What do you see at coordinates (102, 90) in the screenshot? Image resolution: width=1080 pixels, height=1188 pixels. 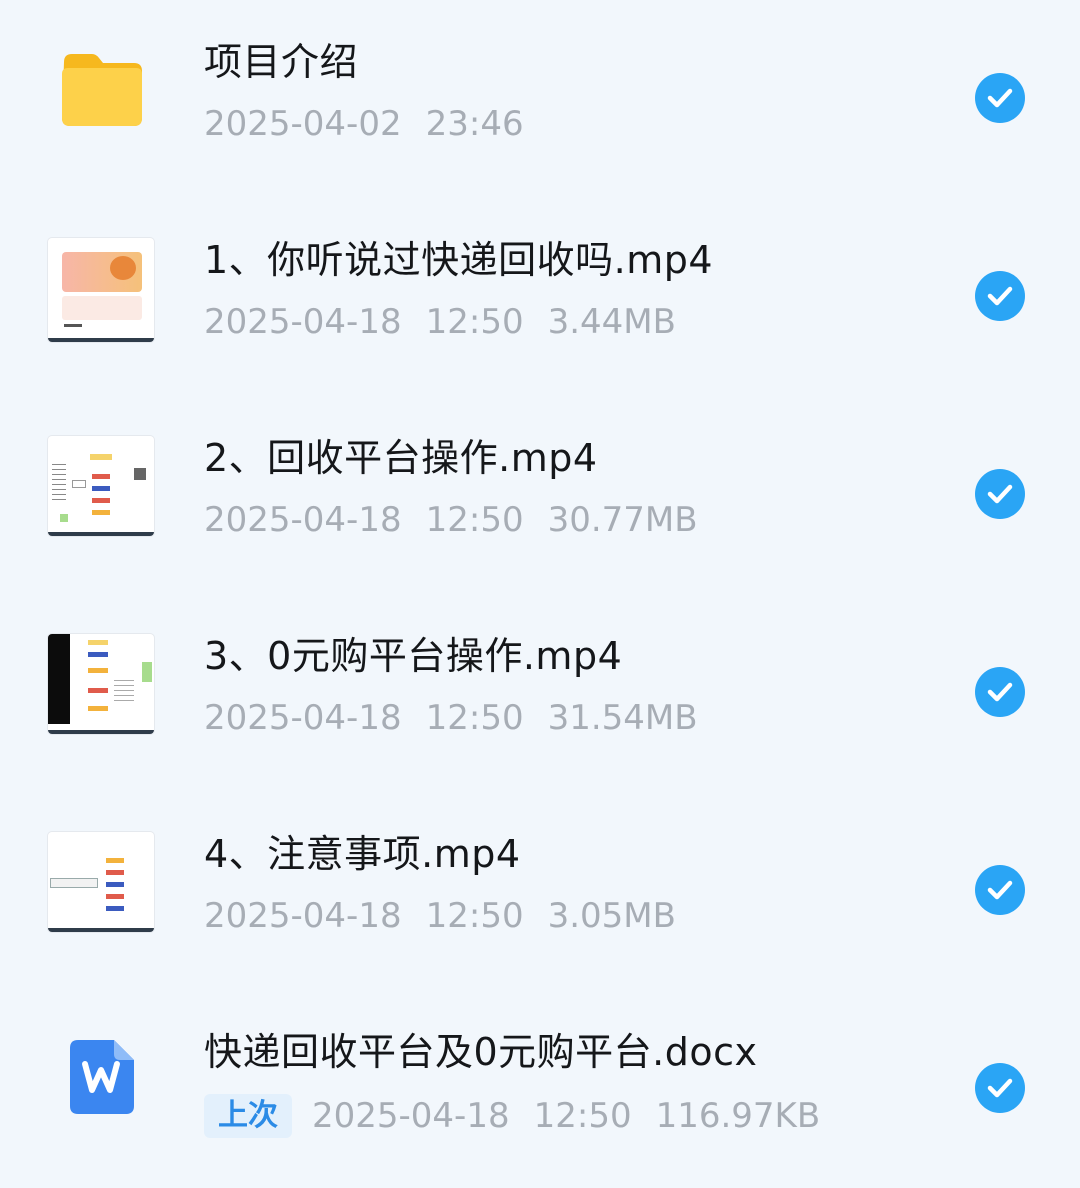 I see `folder-icon` at bounding box center [102, 90].